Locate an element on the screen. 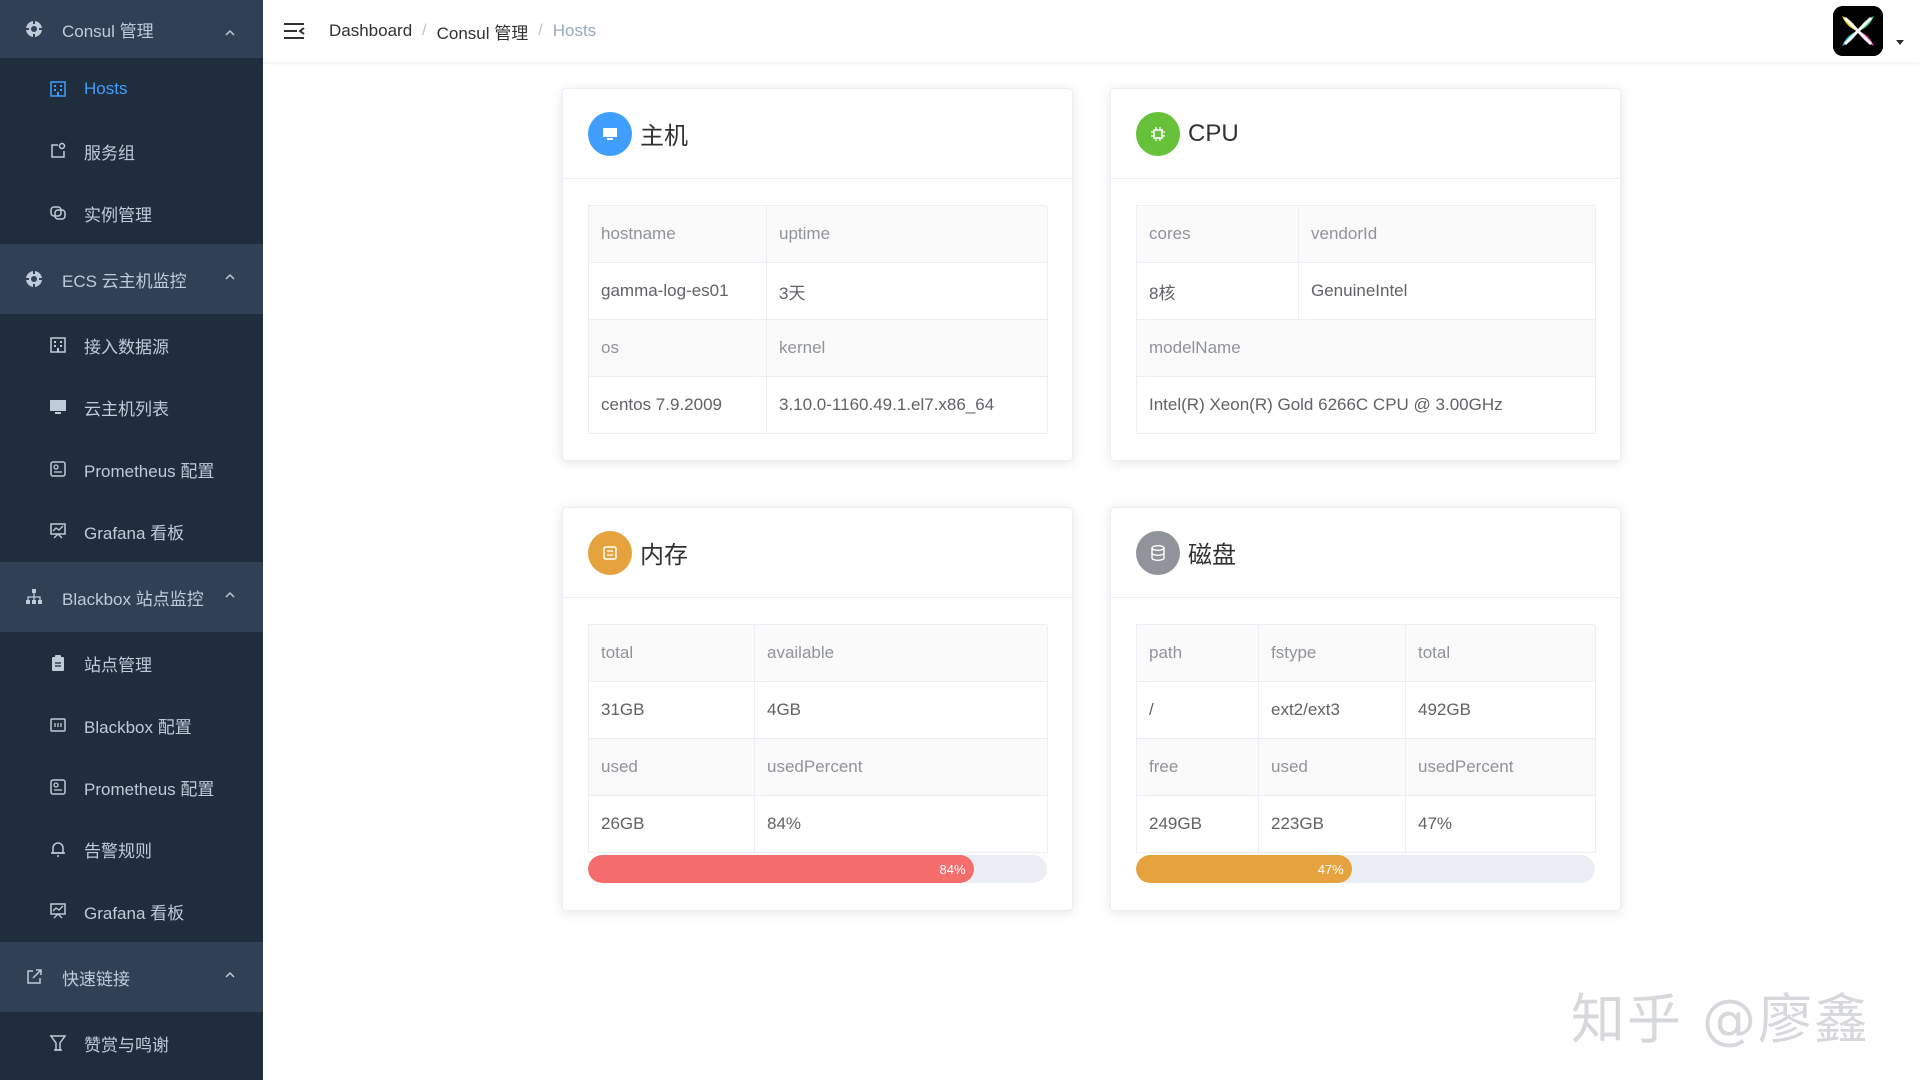  table-cell: hostname is located at coordinates (678, 234).